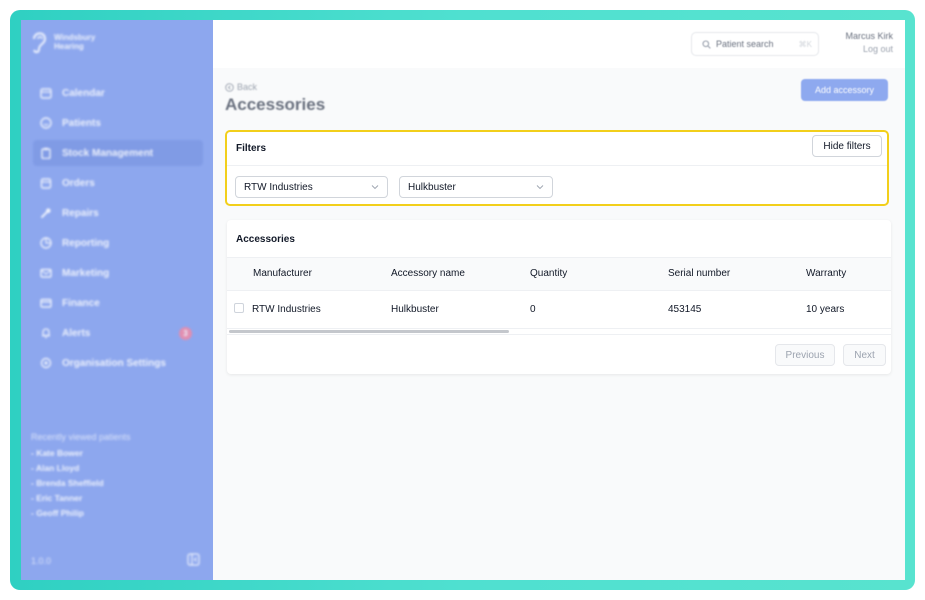 The height and width of the screenshot is (600, 925). Describe the element at coordinates (46, 153) in the screenshot. I see `clipboard-icon` at that location.